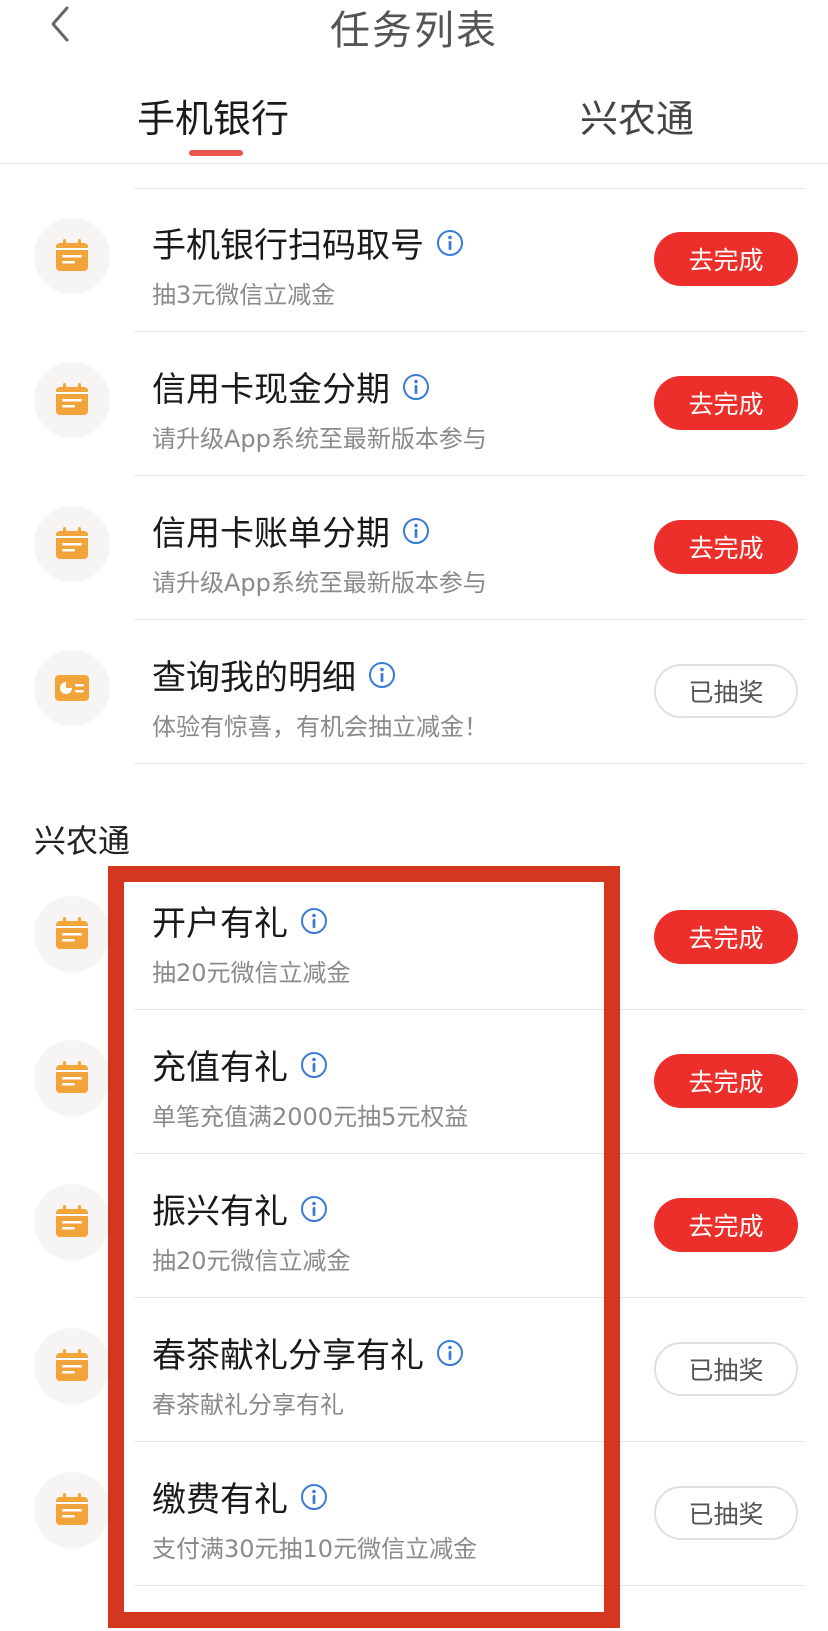  Describe the element at coordinates (244, 295) in the screenshot. I see `task-subtitle: 抽3元微信立减金` at that location.